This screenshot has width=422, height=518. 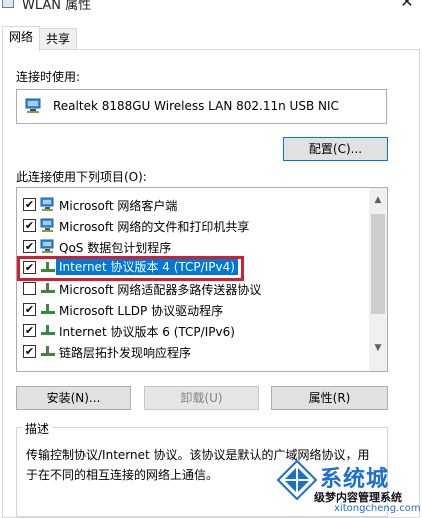 I want to click on properties-button: 属性(R), so click(x=329, y=398).